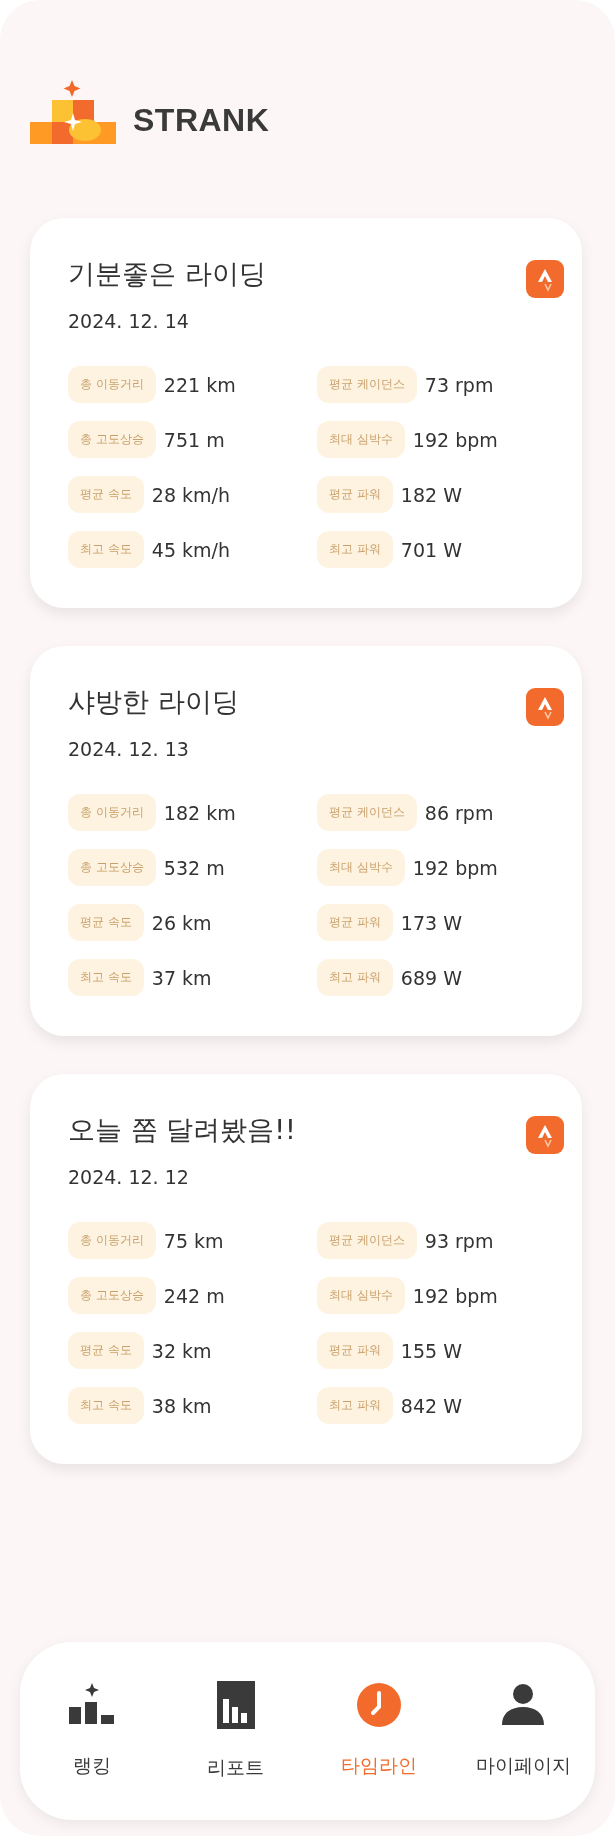 The image size is (615, 1836). Describe the element at coordinates (190, 549) in the screenshot. I see `stat-value: 45 km/h` at that location.